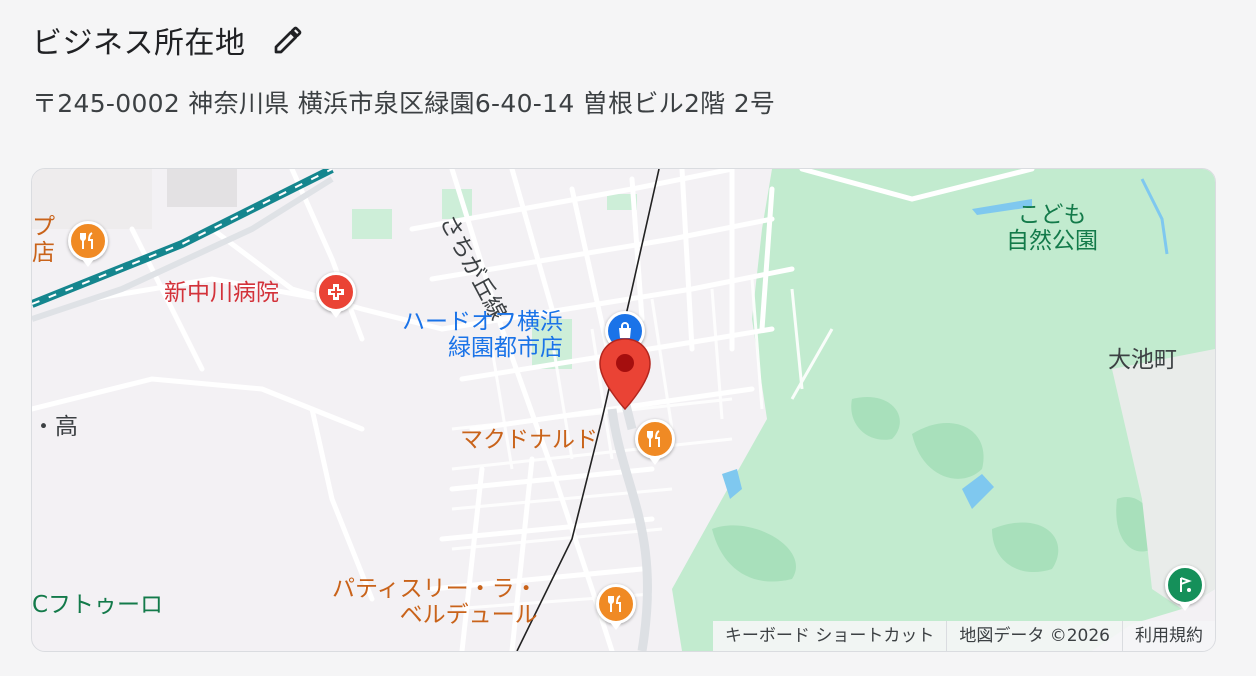 The height and width of the screenshot is (676, 1256). I want to click on partial-left-top-label: プ 店, so click(43, 240).